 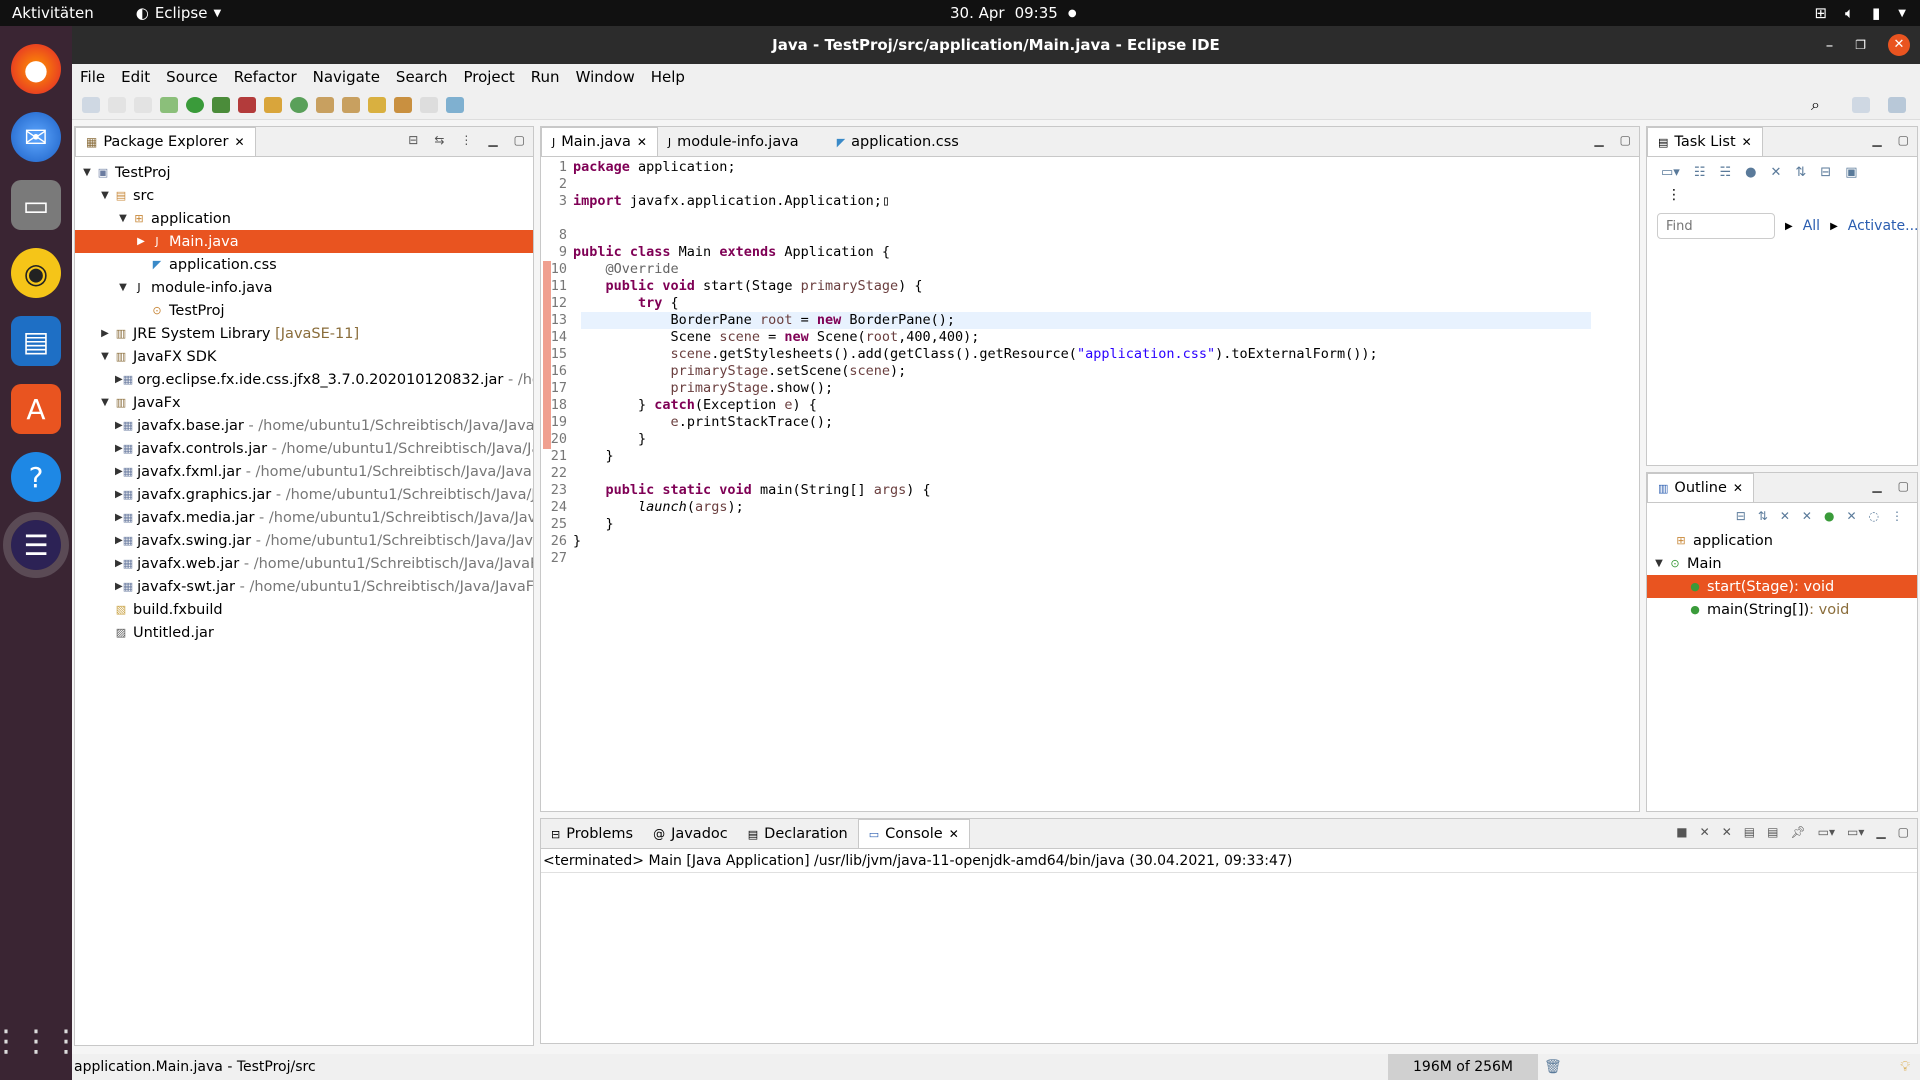 What do you see at coordinates (325, 104) in the screenshot?
I see `open-type-icon` at bounding box center [325, 104].